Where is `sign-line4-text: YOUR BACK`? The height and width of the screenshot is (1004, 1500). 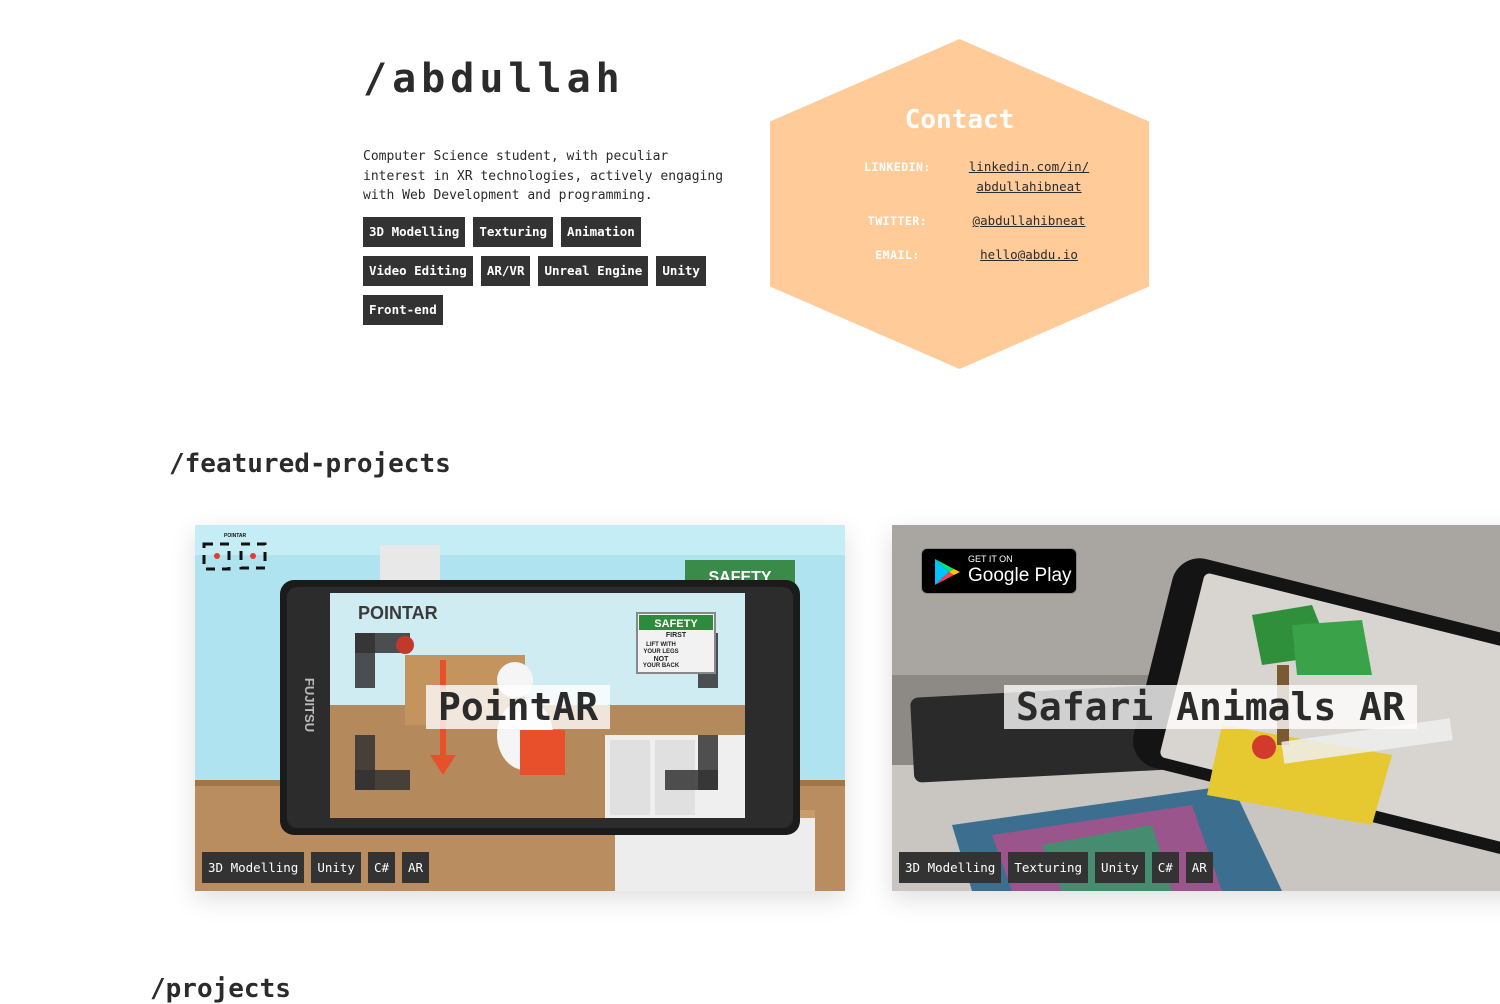
sign-line4-text: YOUR BACK is located at coordinates (661, 666).